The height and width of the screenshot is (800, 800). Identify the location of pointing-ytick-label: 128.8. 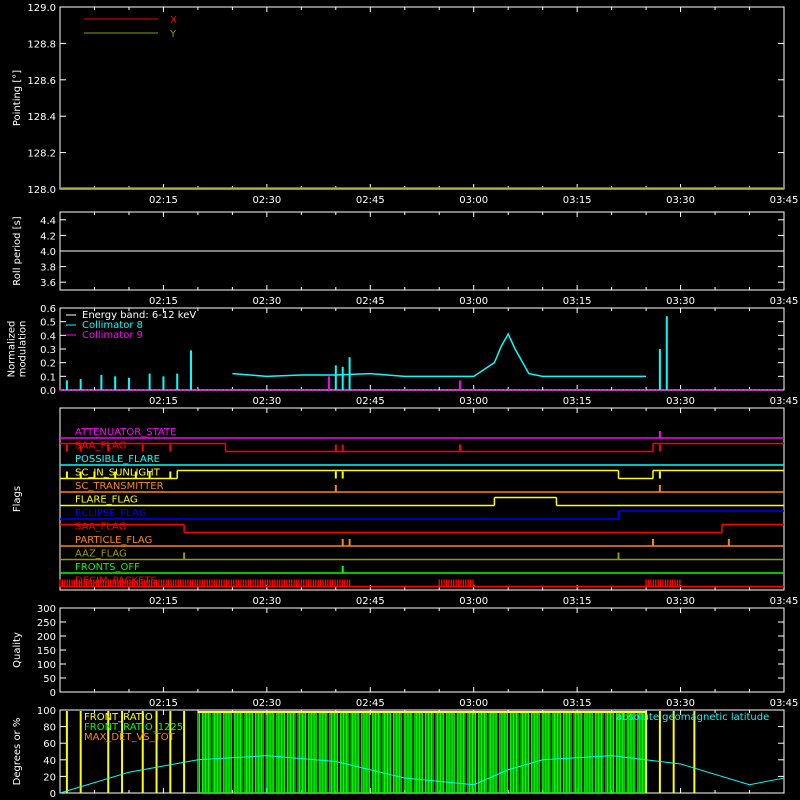
(41, 44).